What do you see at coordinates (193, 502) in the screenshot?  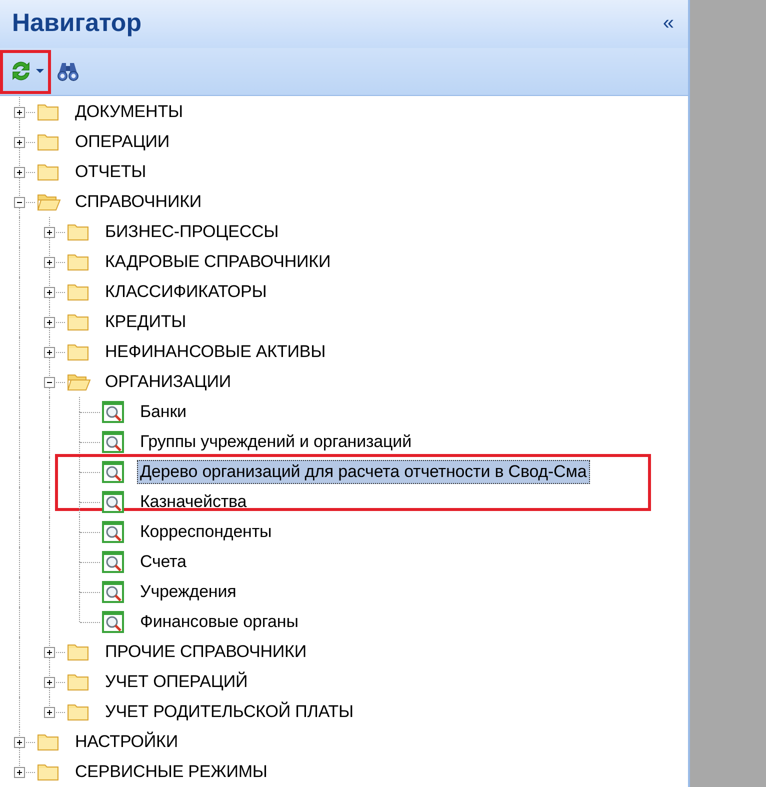 I see `tree-item: Казначейства` at bounding box center [193, 502].